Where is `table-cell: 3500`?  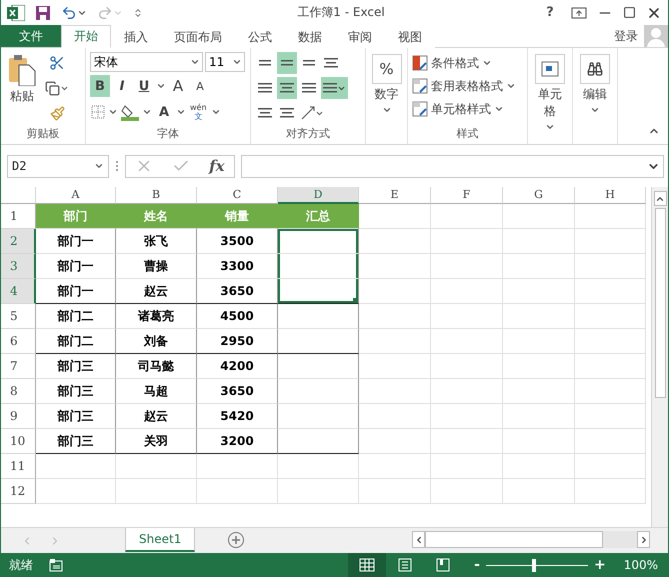 table-cell: 3500 is located at coordinates (237, 241).